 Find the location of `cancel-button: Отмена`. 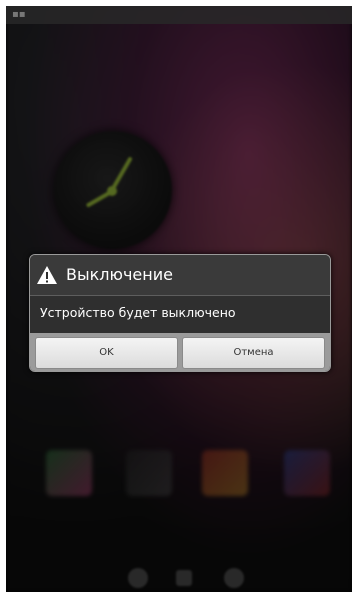

cancel-button: Отмена is located at coordinates (253, 353).